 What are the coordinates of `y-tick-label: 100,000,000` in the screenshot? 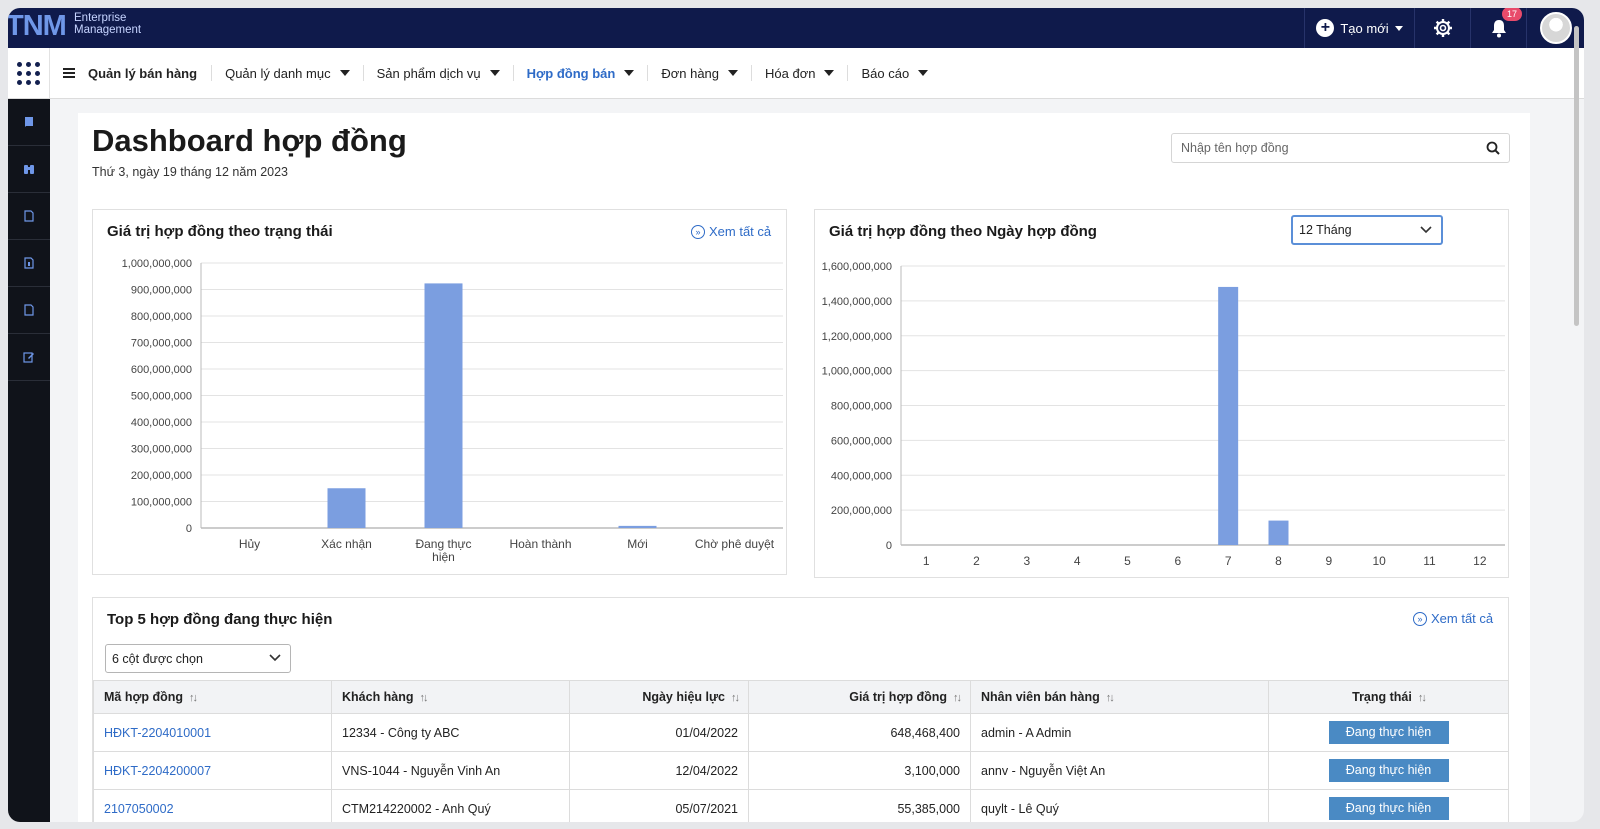 It's located at (161, 503).